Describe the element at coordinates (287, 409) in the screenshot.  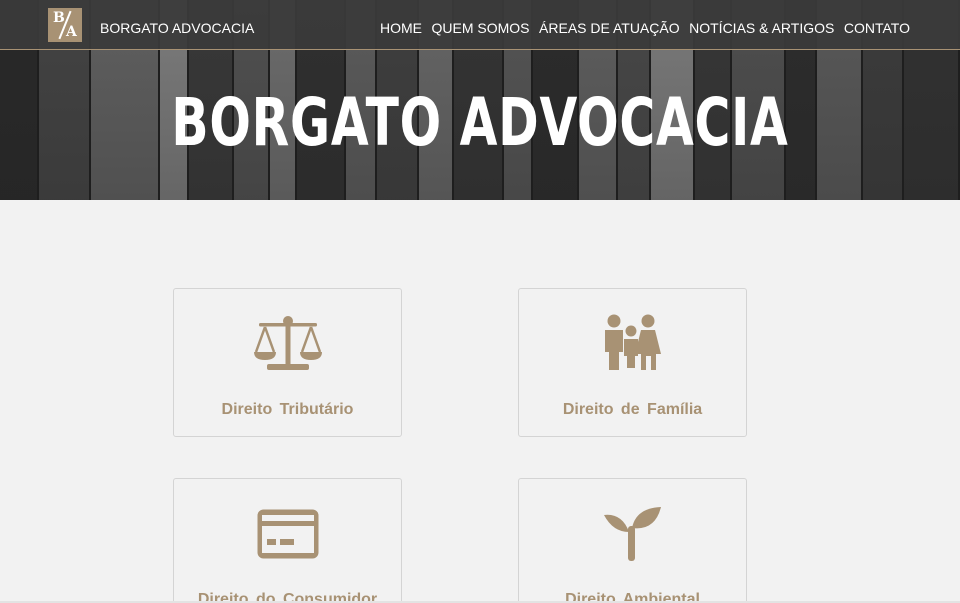
I see `practice-card-label: Direito Tributário` at that location.